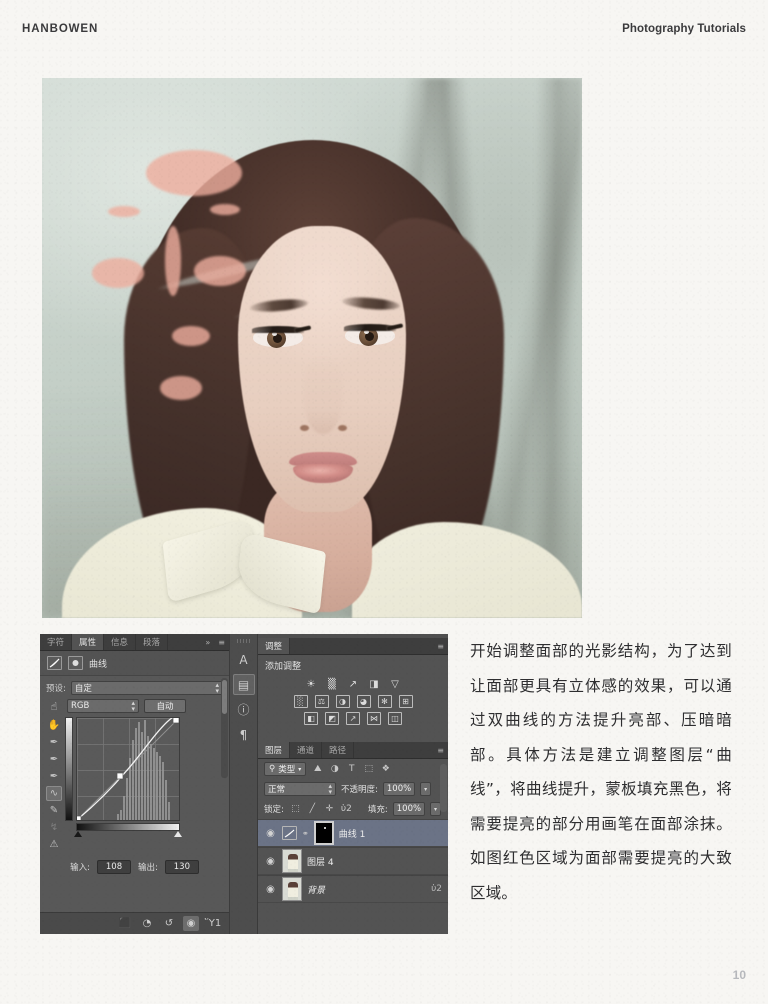  I want to click on tab-段落: 段落, so click(152, 642).